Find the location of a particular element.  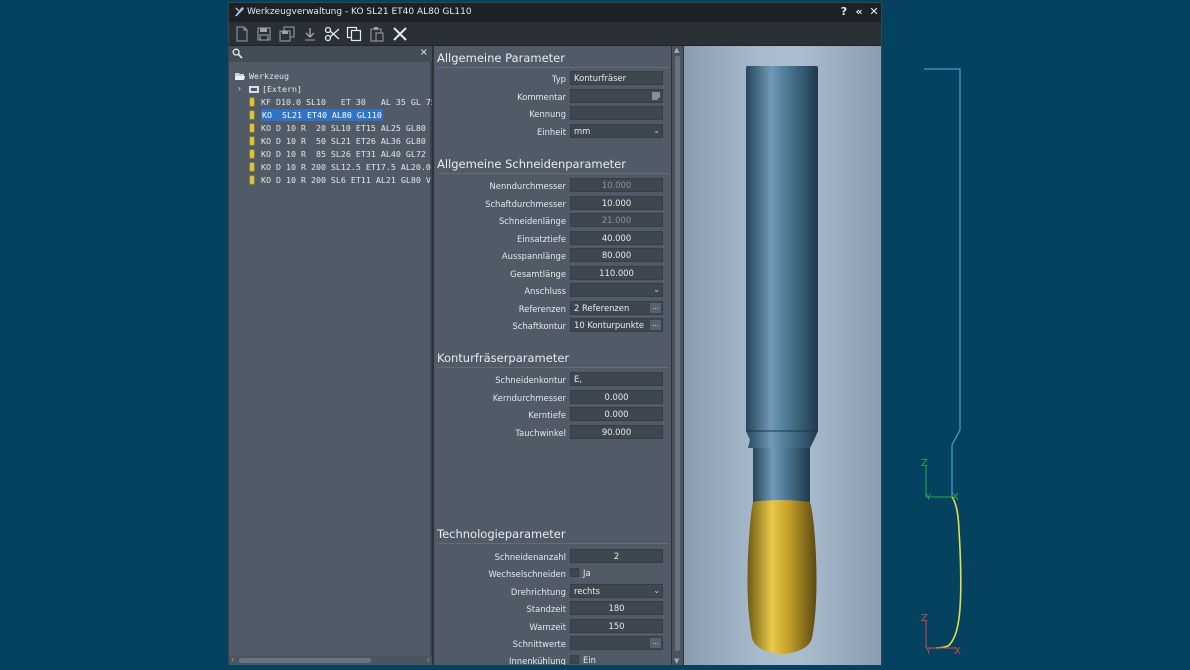

delete-icon is located at coordinates (400, 34).